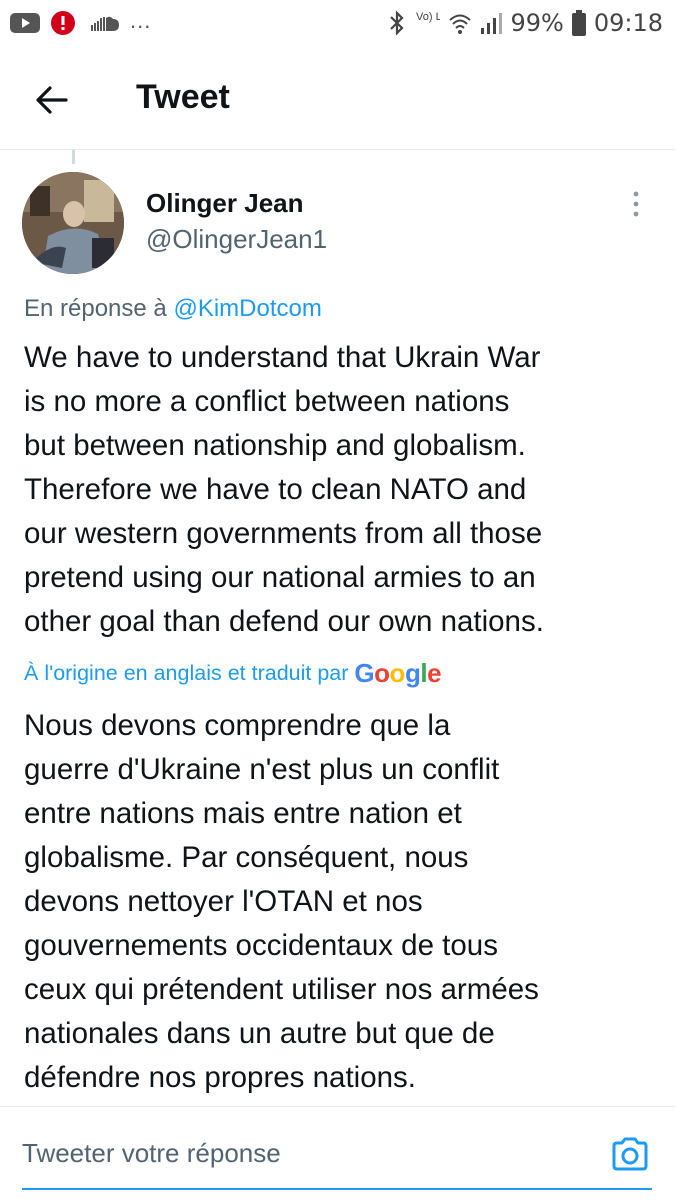  What do you see at coordinates (337, 100) in the screenshot?
I see `top-app-bar: Tweet` at bounding box center [337, 100].